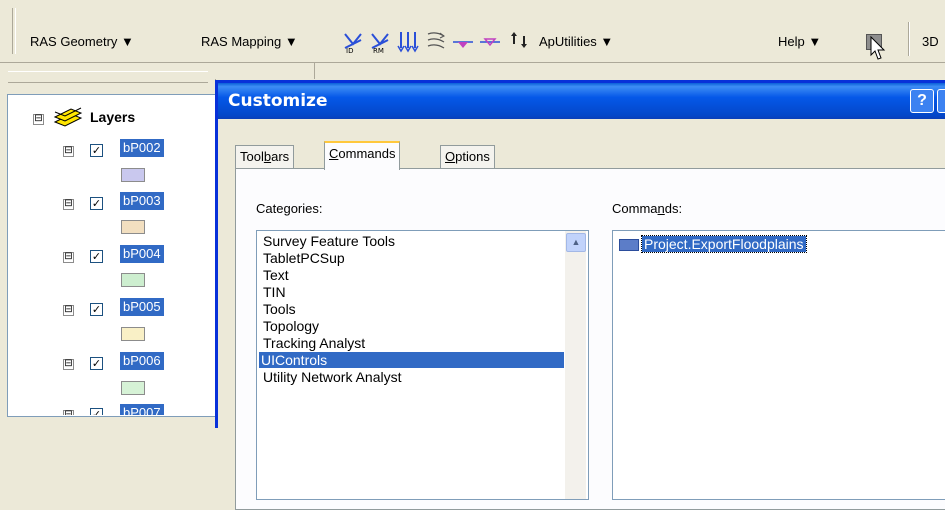  I want to click on xs-rm-text: RM, so click(378, 50).